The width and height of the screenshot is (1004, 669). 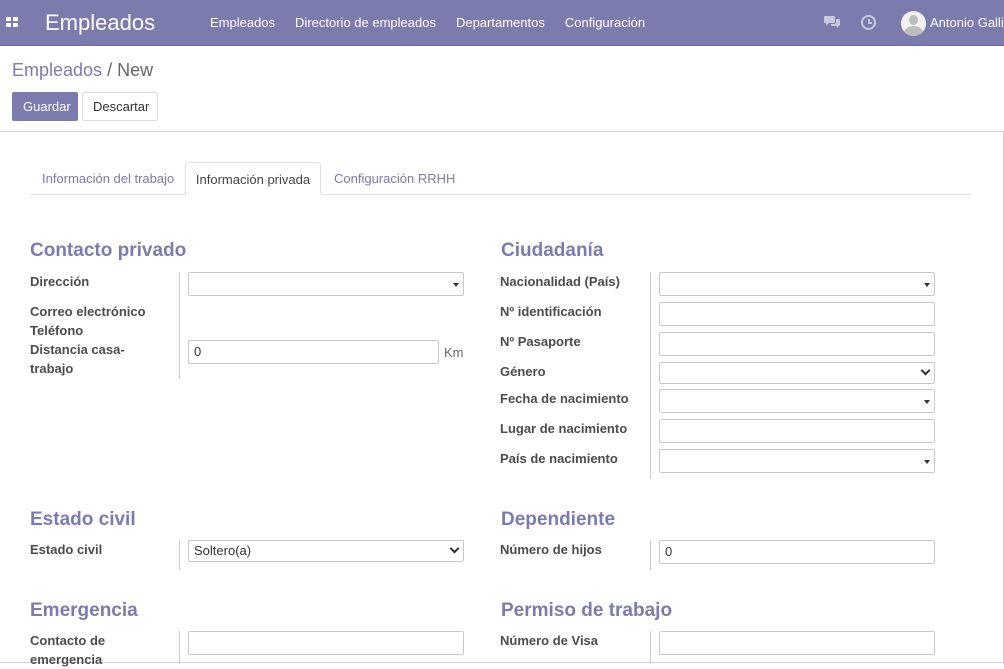 What do you see at coordinates (57, 70) in the screenshot?
I see `breadcrumb-parent: Empleados` at bounding box center [57, 70].